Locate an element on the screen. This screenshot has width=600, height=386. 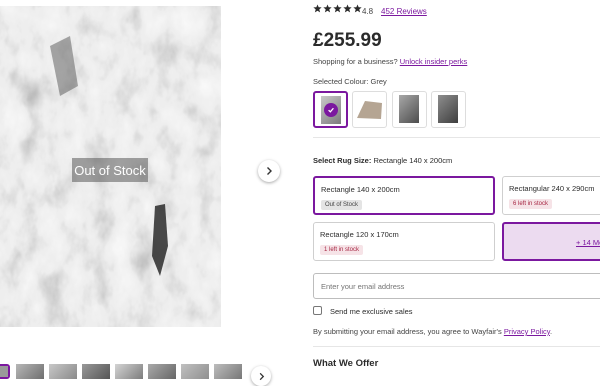
size-option: Rectangular 240 x 290cm 6 left in stock is located at coordinates (551, 195).